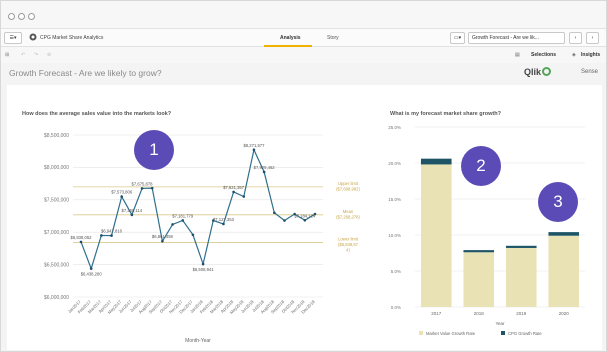  What do you see at coordinates (82, 237) in the screenshot?
I see `data-label: $6,838,052` at bounding box center [82, 237].